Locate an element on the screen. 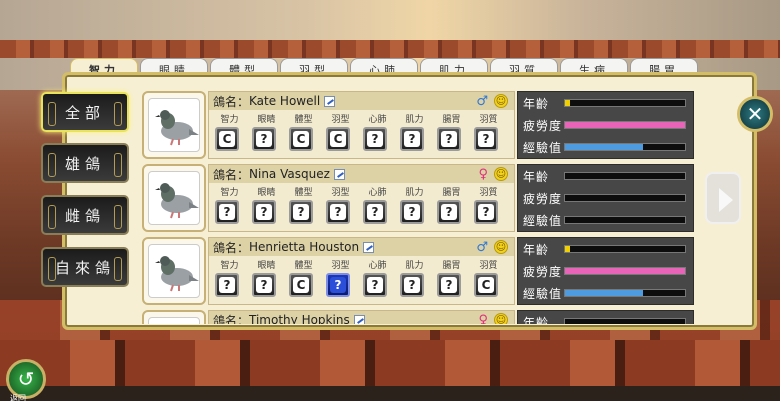 The image size is (780, 401). trait-grade: C is located at coordinates (338, 139).